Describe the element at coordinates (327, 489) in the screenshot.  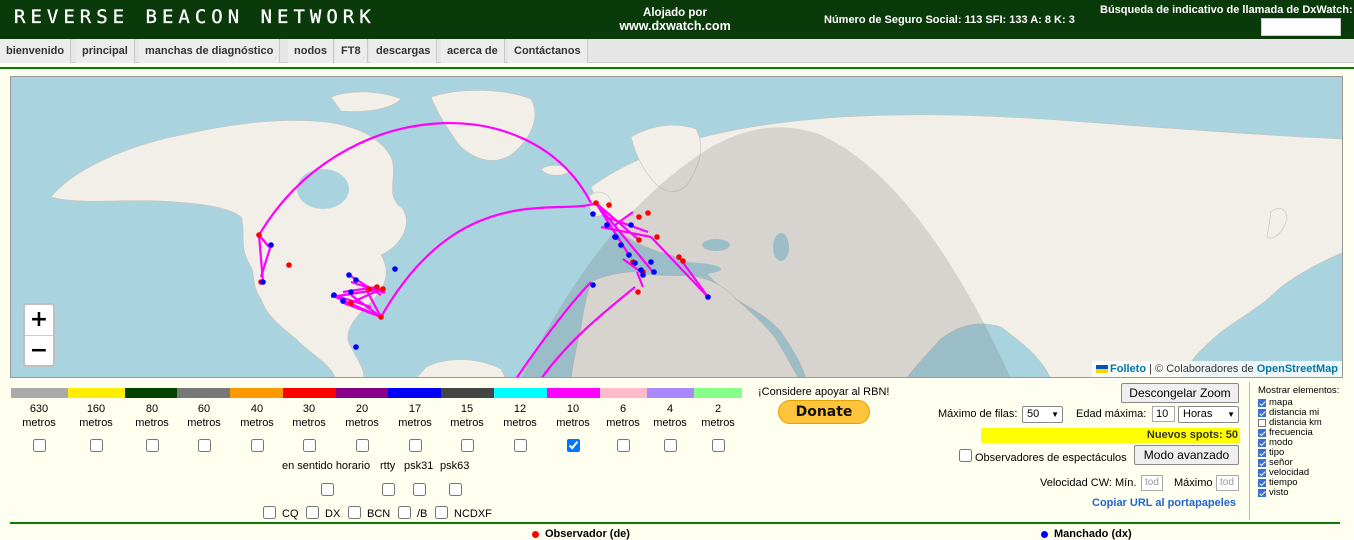
I see `mode-checkbox-clockwise` at that location.